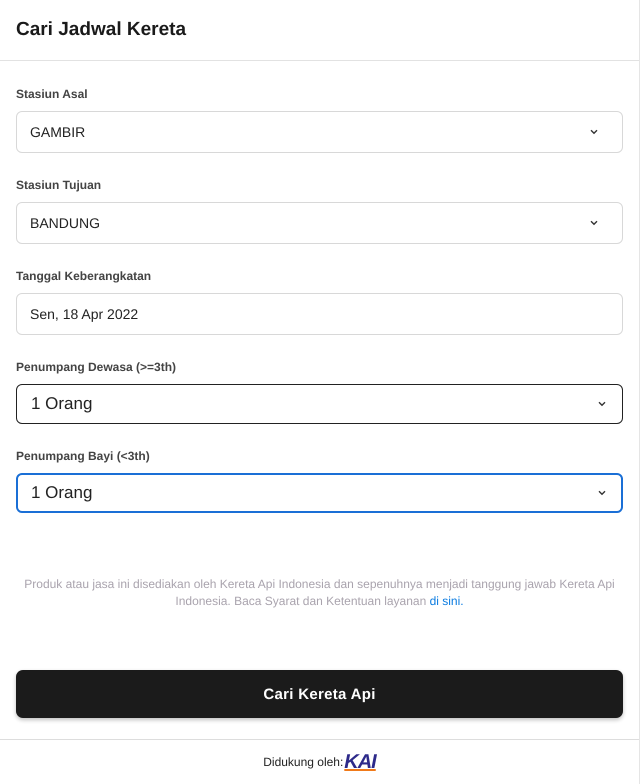  Describe the element at coordinates (447, 601) in the screenshot. I see `terms-link: di sini.` at that location.